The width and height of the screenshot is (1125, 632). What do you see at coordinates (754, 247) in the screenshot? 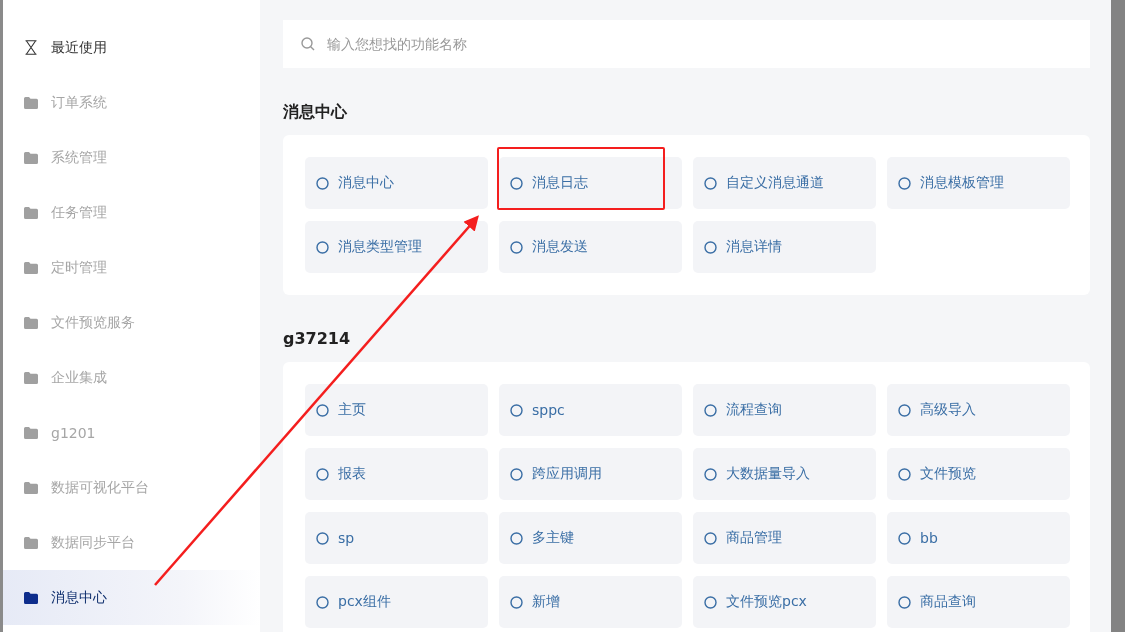
I see `tile-label: 消息详情` at bounding box center [754, 247].